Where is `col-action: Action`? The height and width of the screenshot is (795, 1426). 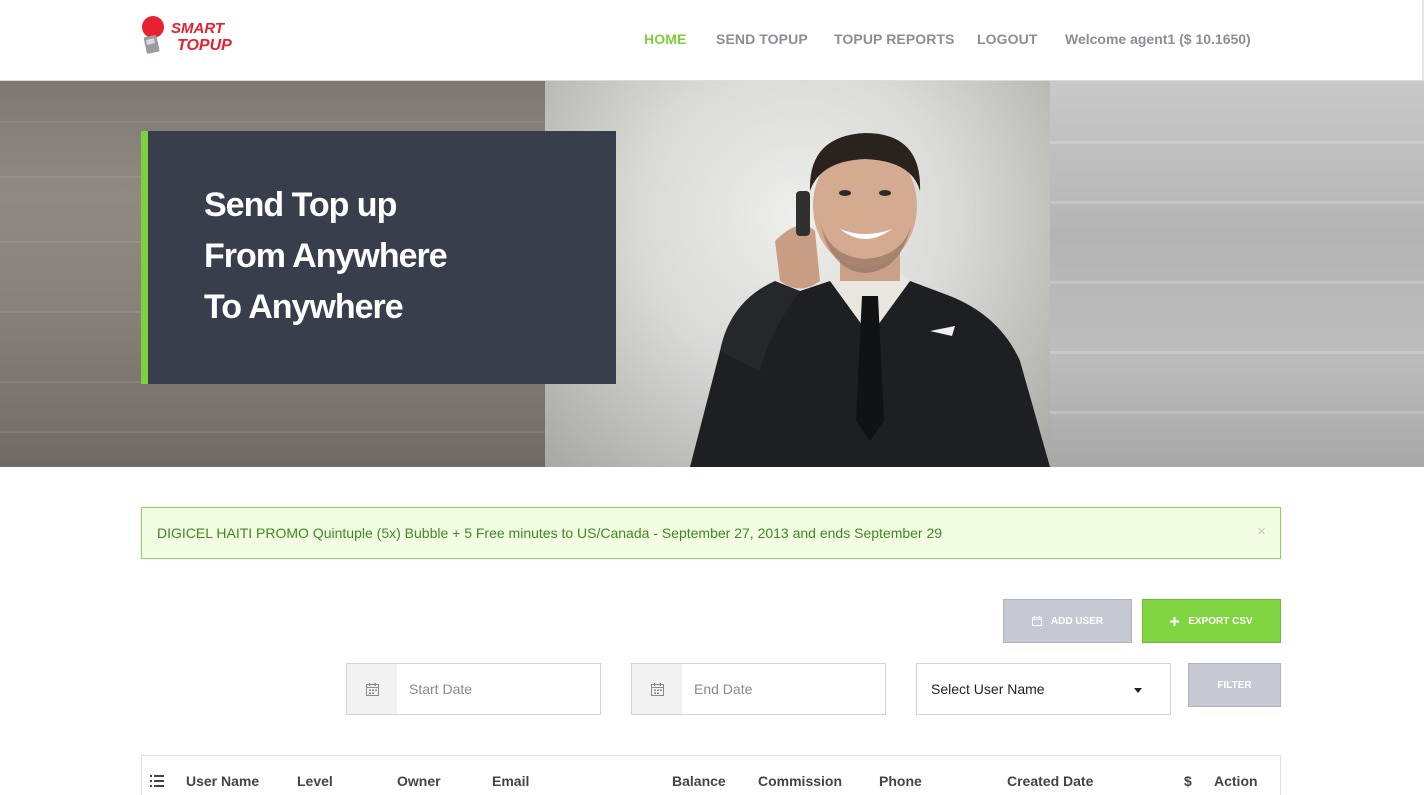
col-action: Action is located at coordinates (1236, 781).